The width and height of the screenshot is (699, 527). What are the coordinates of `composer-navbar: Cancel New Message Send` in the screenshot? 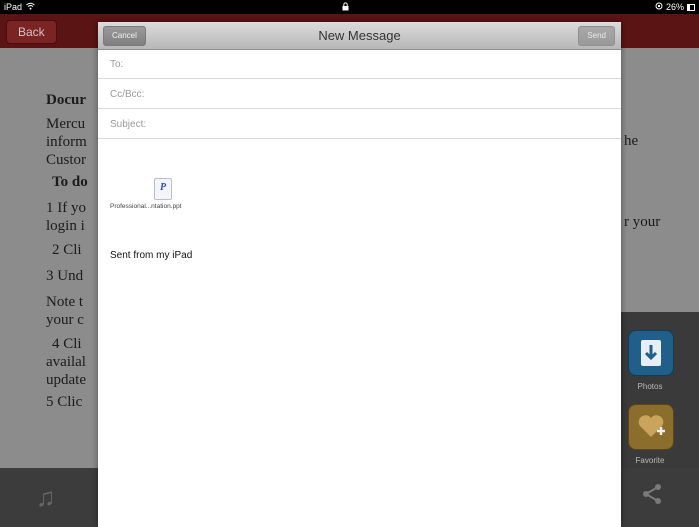 It's located at (359, 36).